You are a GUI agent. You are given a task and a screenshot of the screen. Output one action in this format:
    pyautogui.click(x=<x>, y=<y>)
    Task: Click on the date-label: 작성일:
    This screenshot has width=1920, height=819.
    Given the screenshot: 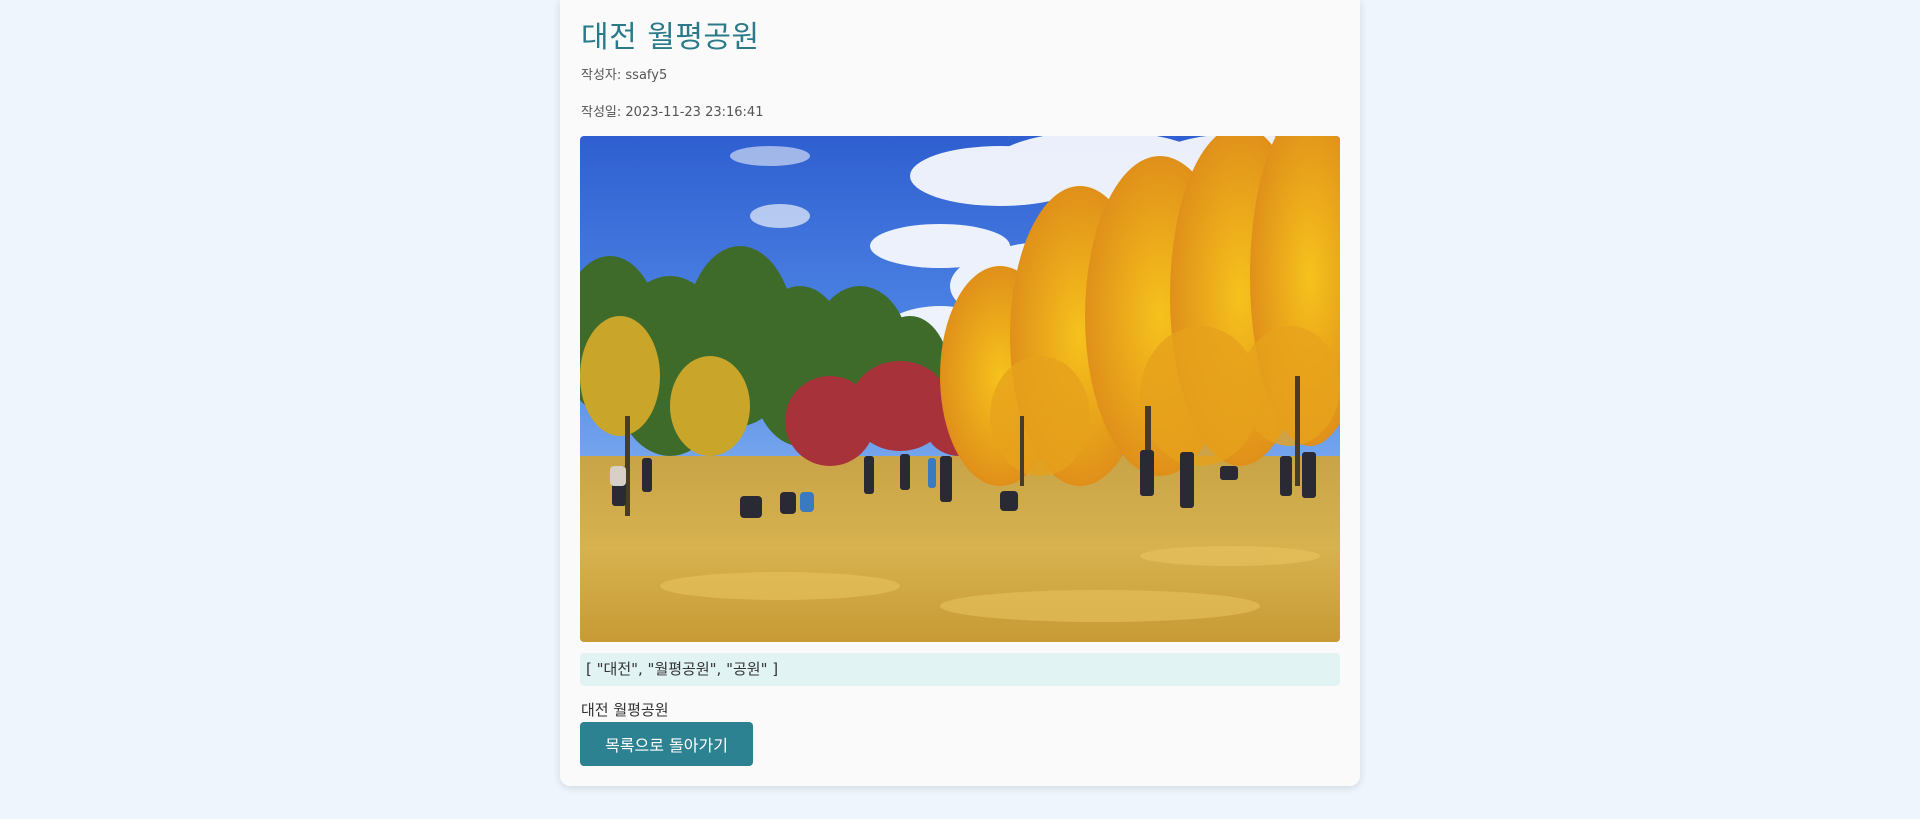 What is the action you would take?
    pyautogui.click(x=601, y=112)
    